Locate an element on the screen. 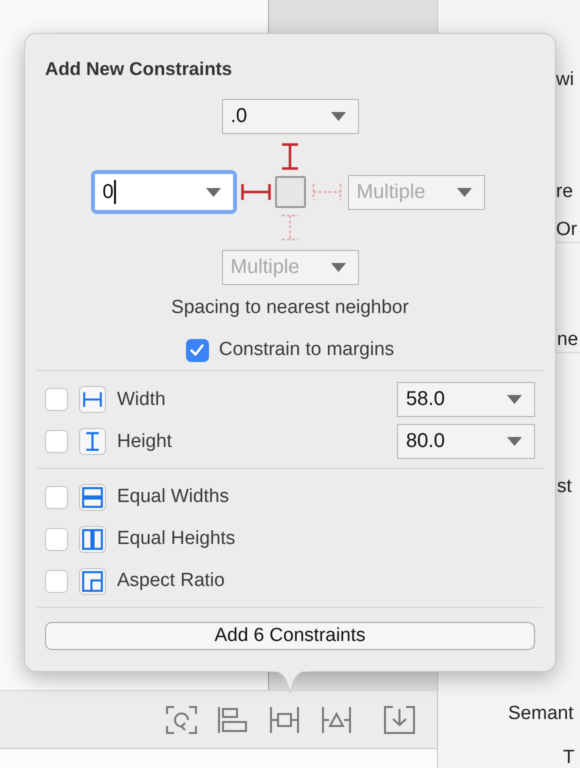 Image resolution: width=580 pixels, height=768 pixels. download-tray-icon is located at coordinates (399, 720).